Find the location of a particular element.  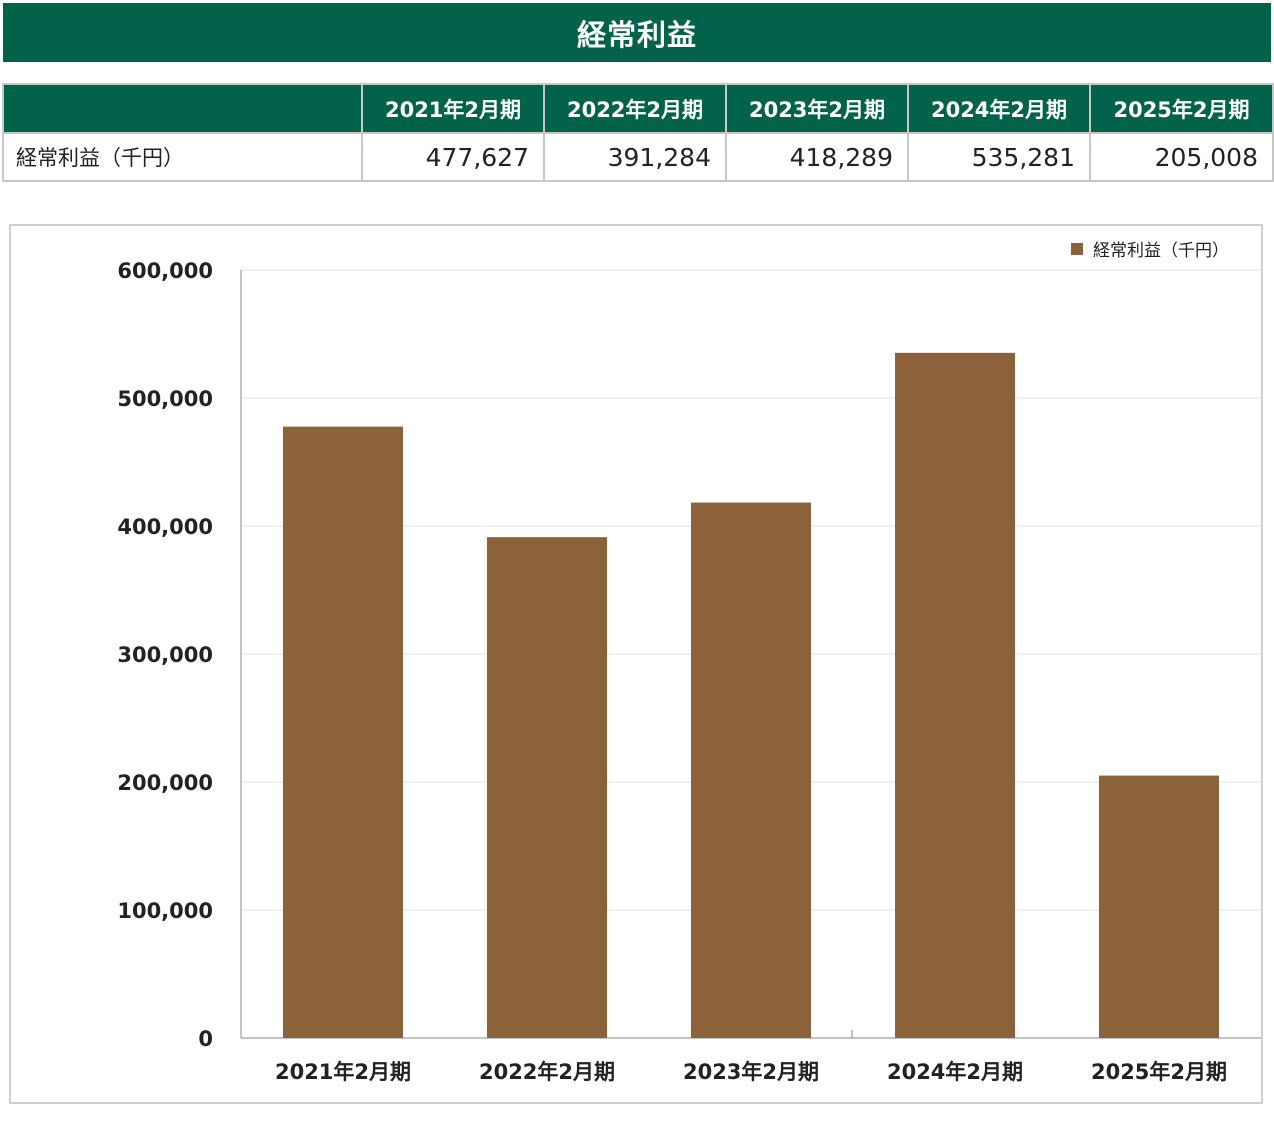

table-header-2022: 2022年2月期 is located at coordinates (635, 108).